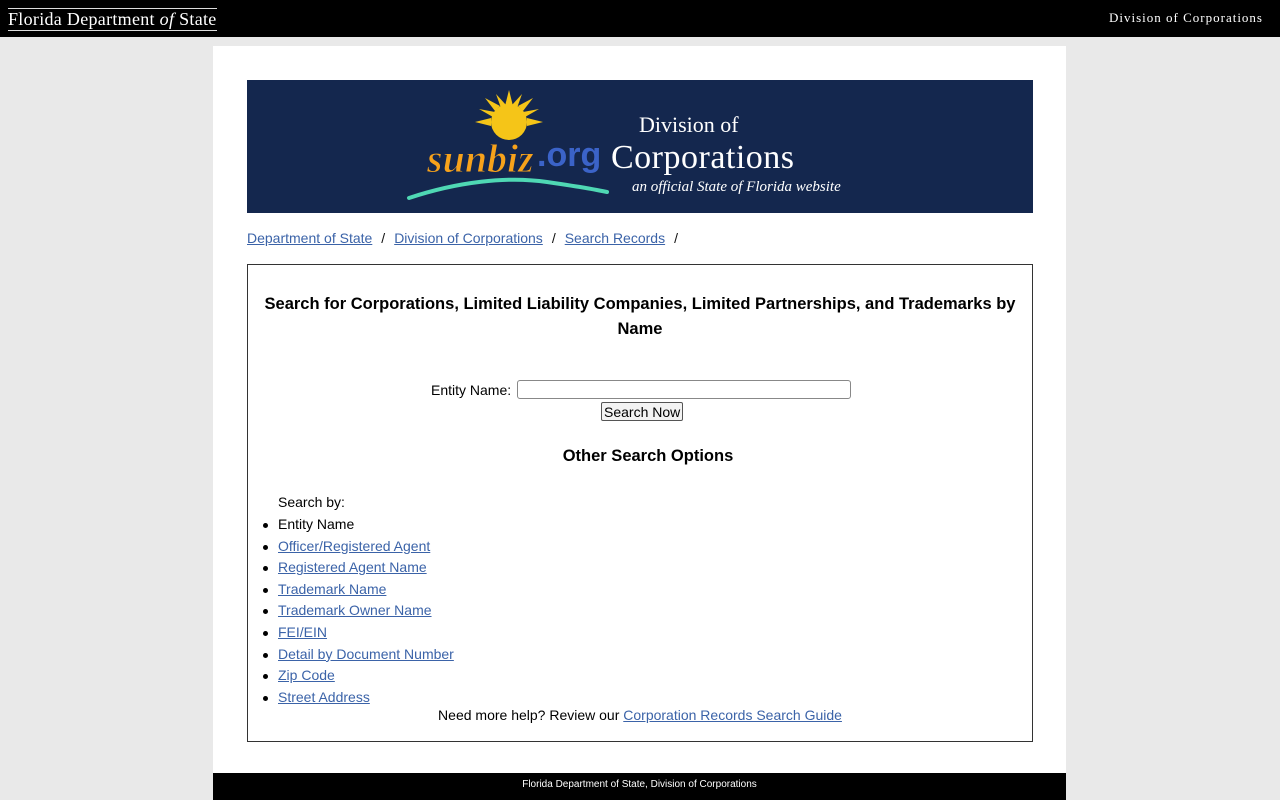  I want to click on list-item: Trademark Owner Name, so click(358, 611).